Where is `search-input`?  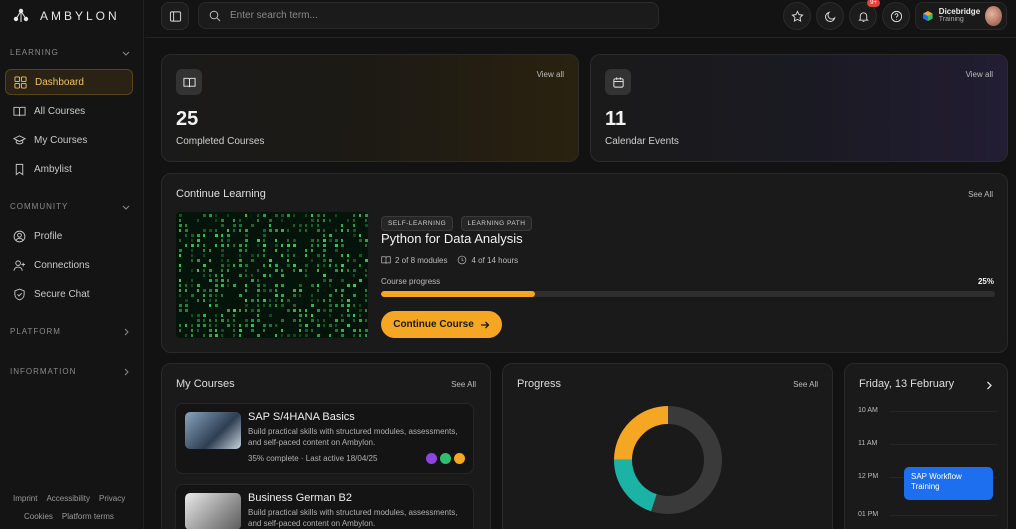
search-input is located at coordinates (430, 15).